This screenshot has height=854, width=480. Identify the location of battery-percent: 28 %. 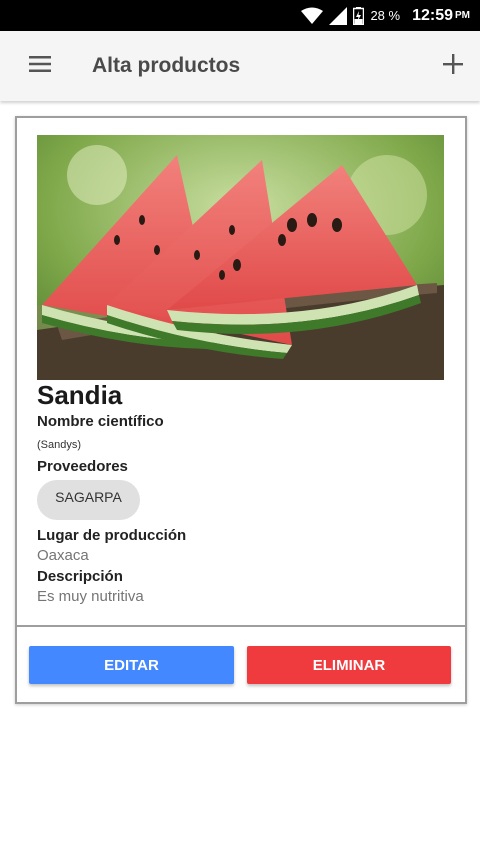
(385, 15).